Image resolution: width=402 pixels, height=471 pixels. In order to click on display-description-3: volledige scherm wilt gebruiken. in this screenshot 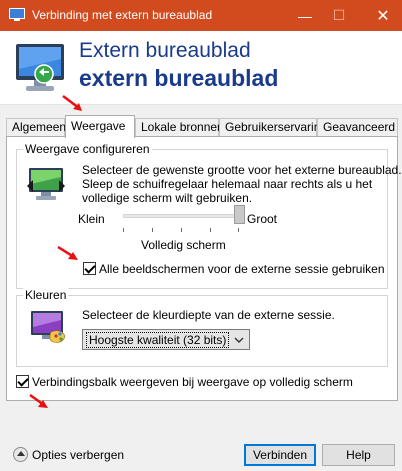, I will do `click(167, 198)`.